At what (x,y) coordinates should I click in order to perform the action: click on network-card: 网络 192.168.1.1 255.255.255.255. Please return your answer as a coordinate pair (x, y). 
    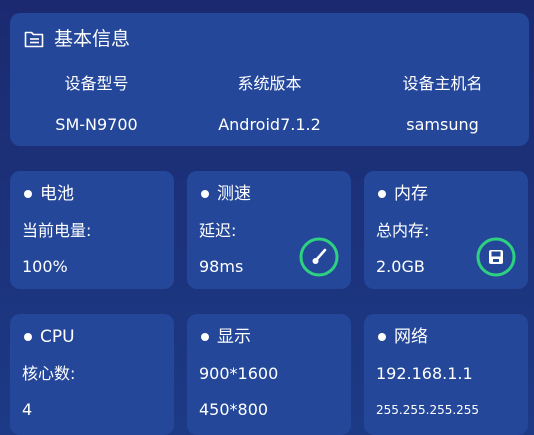
    Looking at the image, I should click on (446, 374).